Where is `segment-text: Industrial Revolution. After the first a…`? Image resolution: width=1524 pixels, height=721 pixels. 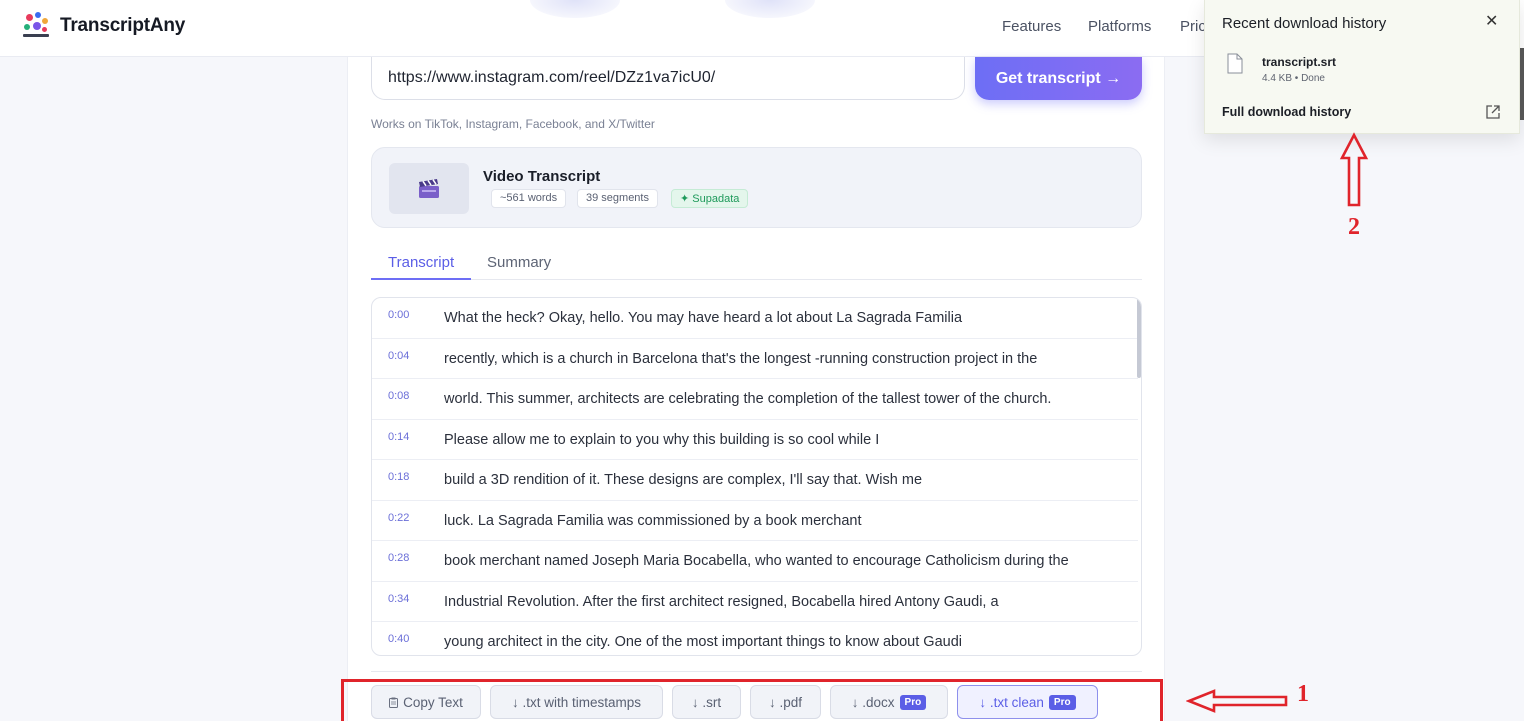
segment-text: Industrial Revolution. After the first a… is located at coordinates (721, 601).